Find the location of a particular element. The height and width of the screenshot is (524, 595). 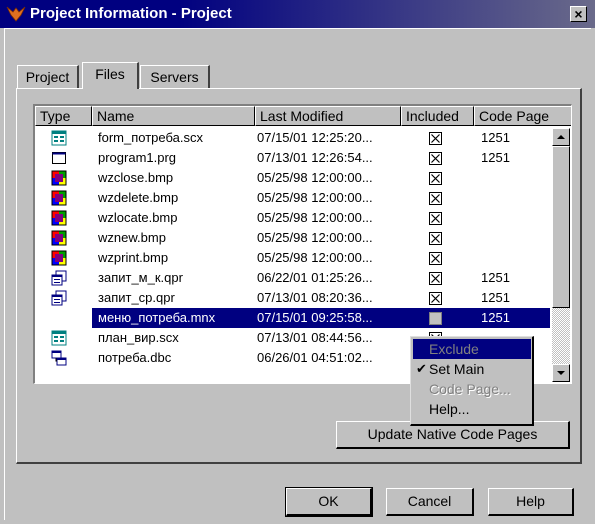

file-name: wznew.bmp is located at coordinates (132, 237).